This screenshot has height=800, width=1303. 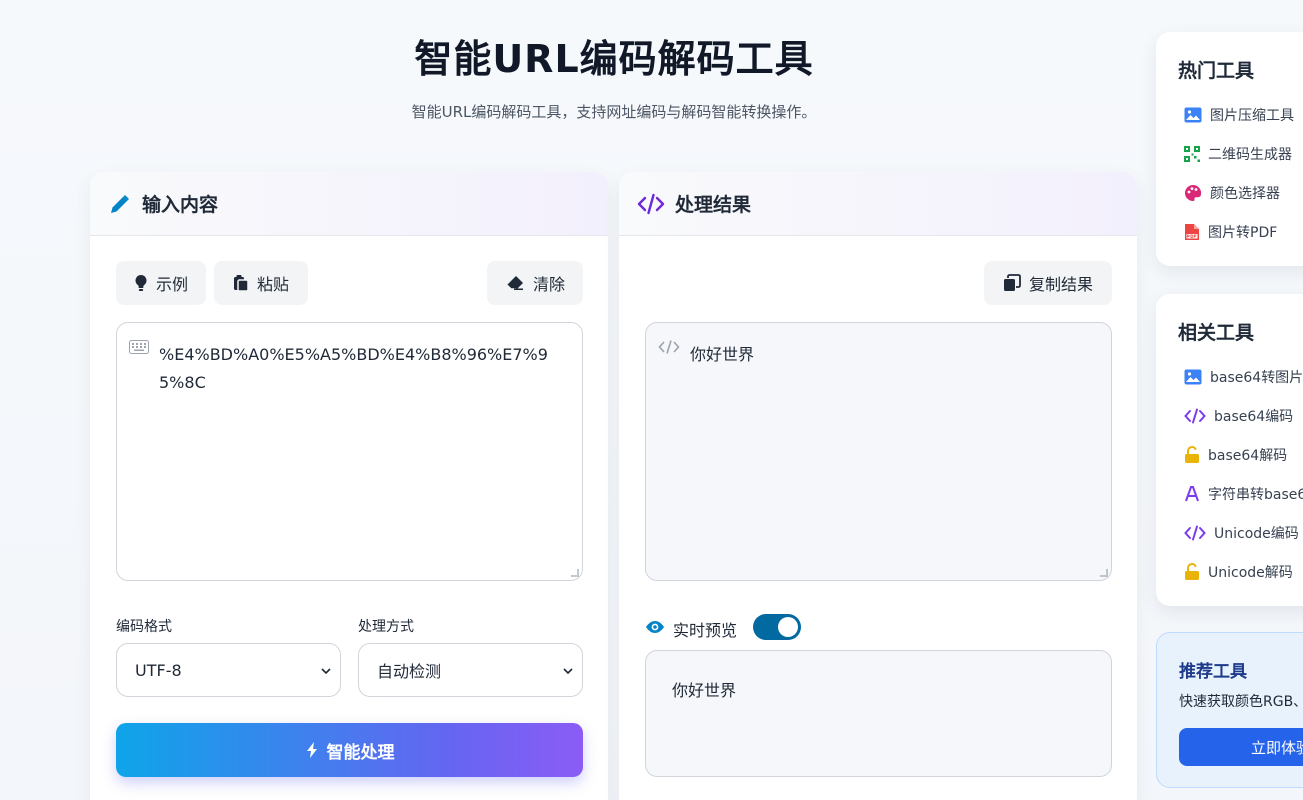 I want to click on pencil-icon, so click(x=120, y=204).